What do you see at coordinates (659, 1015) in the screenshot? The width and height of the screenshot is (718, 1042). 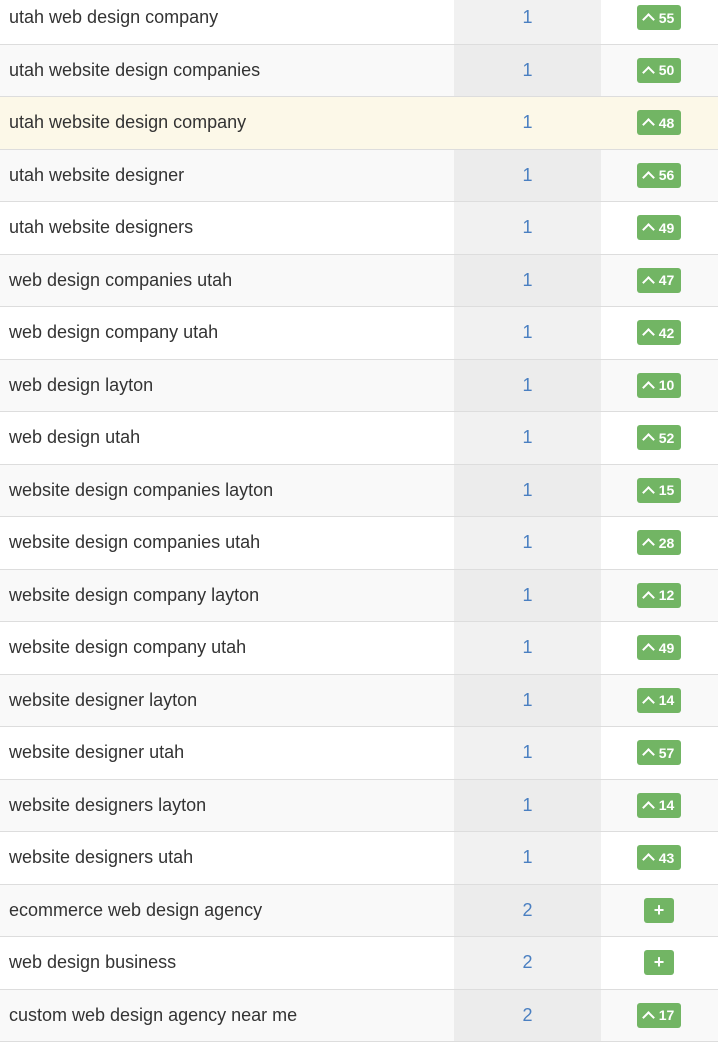 I see `change-badge: 17` at bounding box center [659, 1015].